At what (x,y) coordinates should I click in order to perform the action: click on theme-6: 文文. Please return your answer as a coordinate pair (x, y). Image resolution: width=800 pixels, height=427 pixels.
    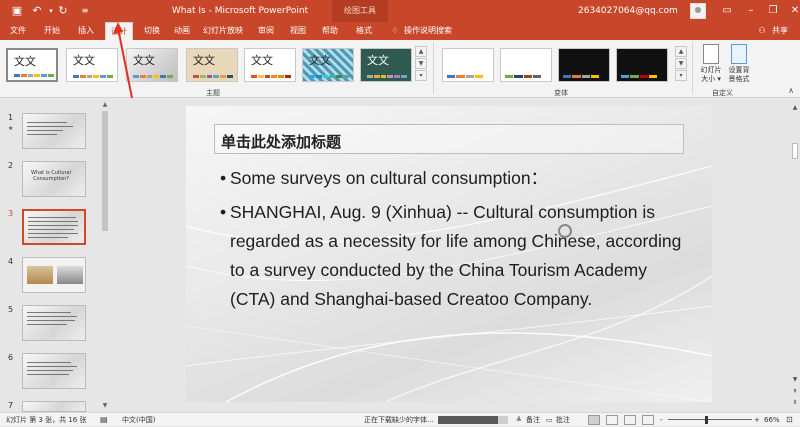
    Looking at the image, I should click on (328, 65).